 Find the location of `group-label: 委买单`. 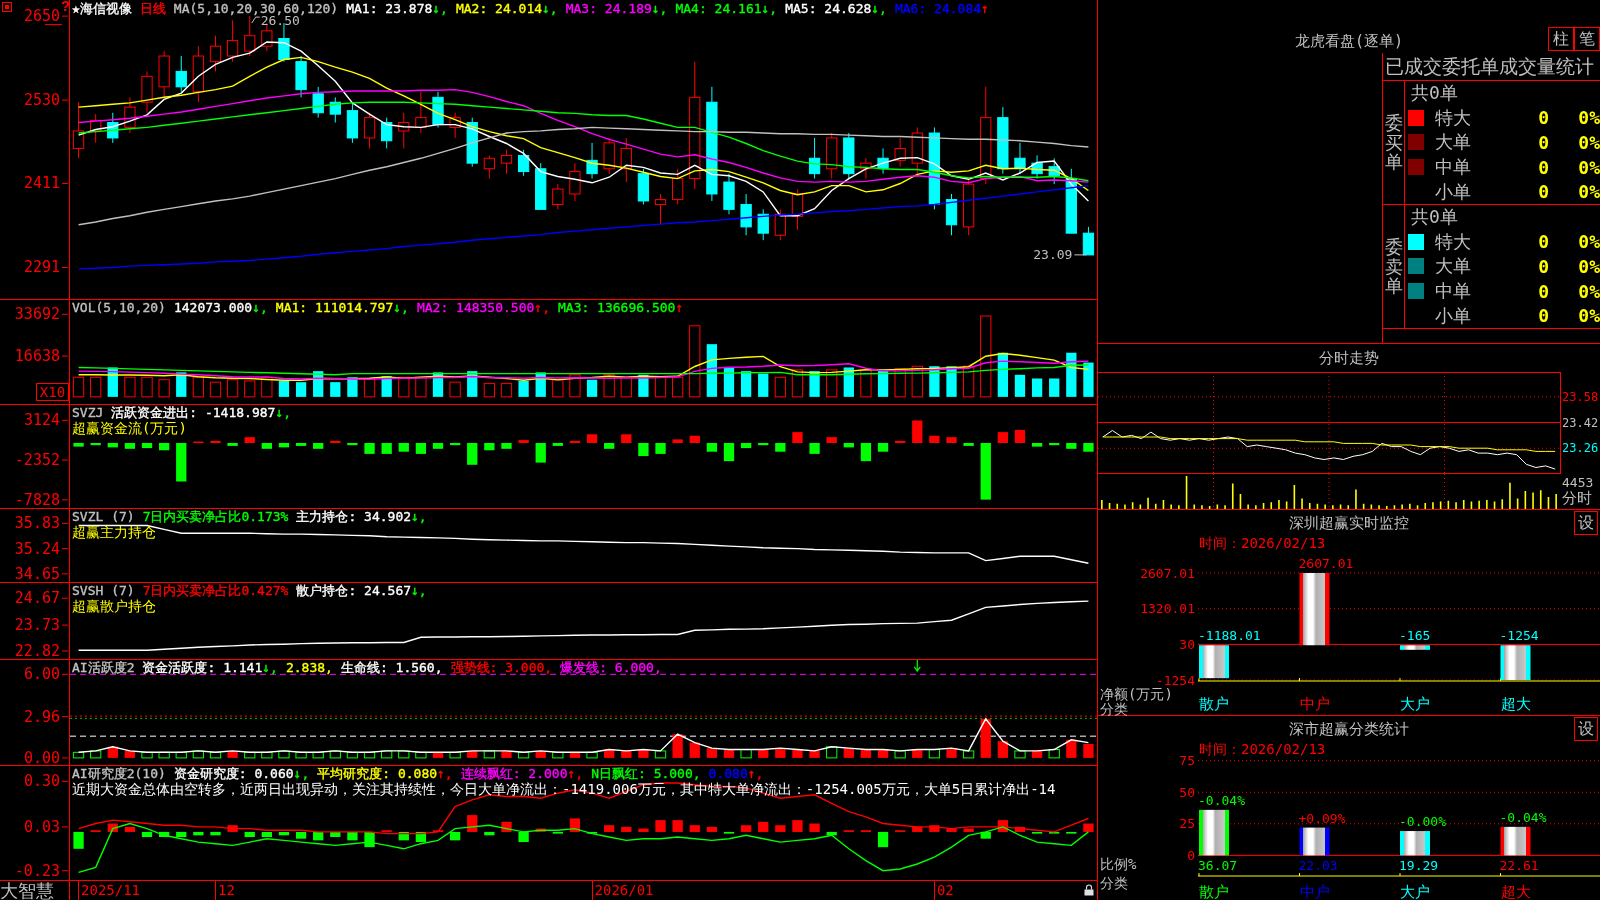

group-label: 委买单 is located at coordinates (1393, 142).